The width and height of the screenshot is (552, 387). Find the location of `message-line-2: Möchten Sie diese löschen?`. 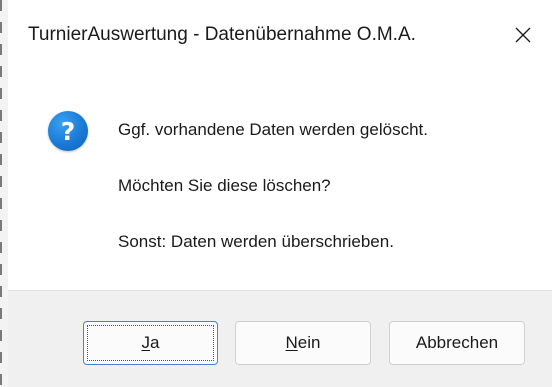

message-line-2: Möchten Sie diese löschen? is located at coordinates (224, 185).